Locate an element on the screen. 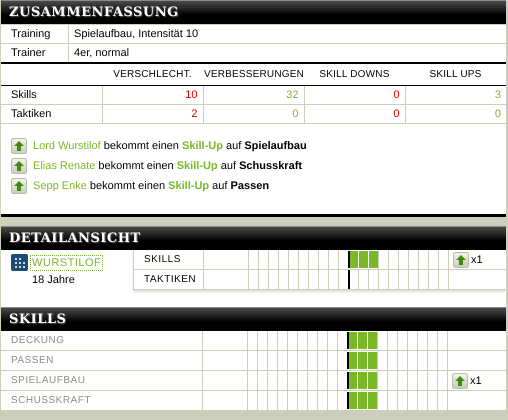 Image resolution: width=508 pixels, height=420 pixels. message: Lord Wurstilof bekommt einen Skill-Up auf Spielaufbau is located at coordinates (170, 146).